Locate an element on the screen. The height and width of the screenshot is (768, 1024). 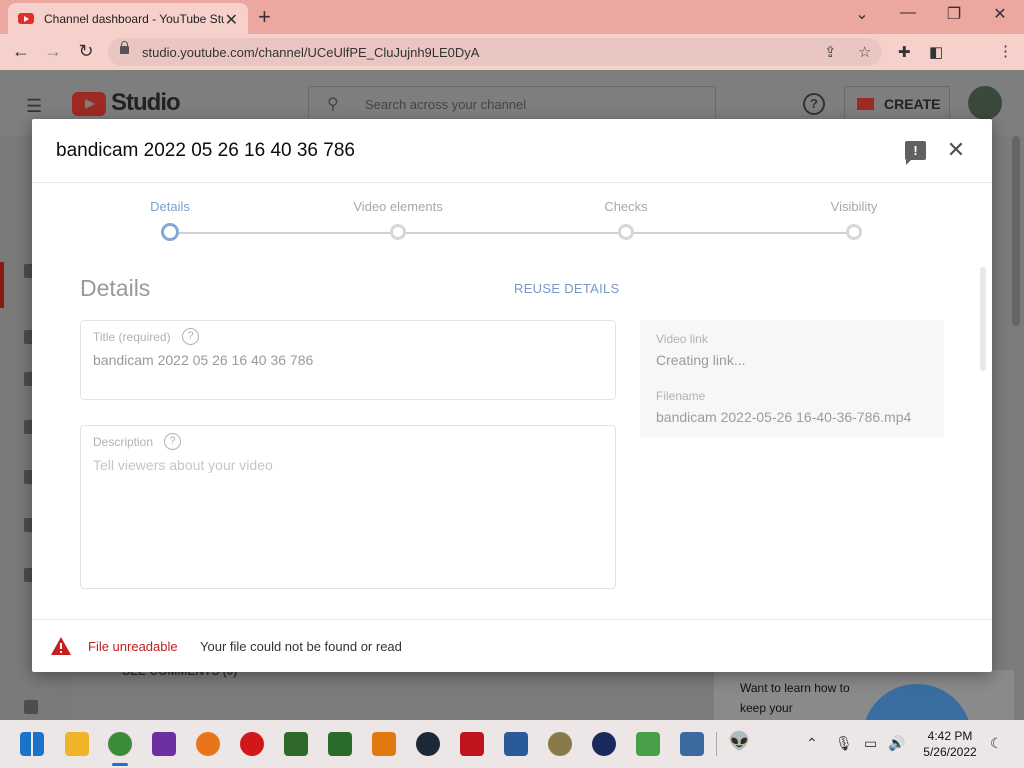
description-placeholder: Tell viewers about your video is located at coordinates (183, 465).